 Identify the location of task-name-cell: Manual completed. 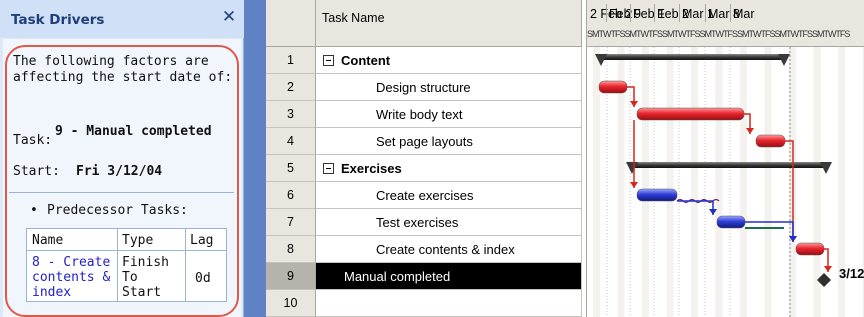
(449, 276).